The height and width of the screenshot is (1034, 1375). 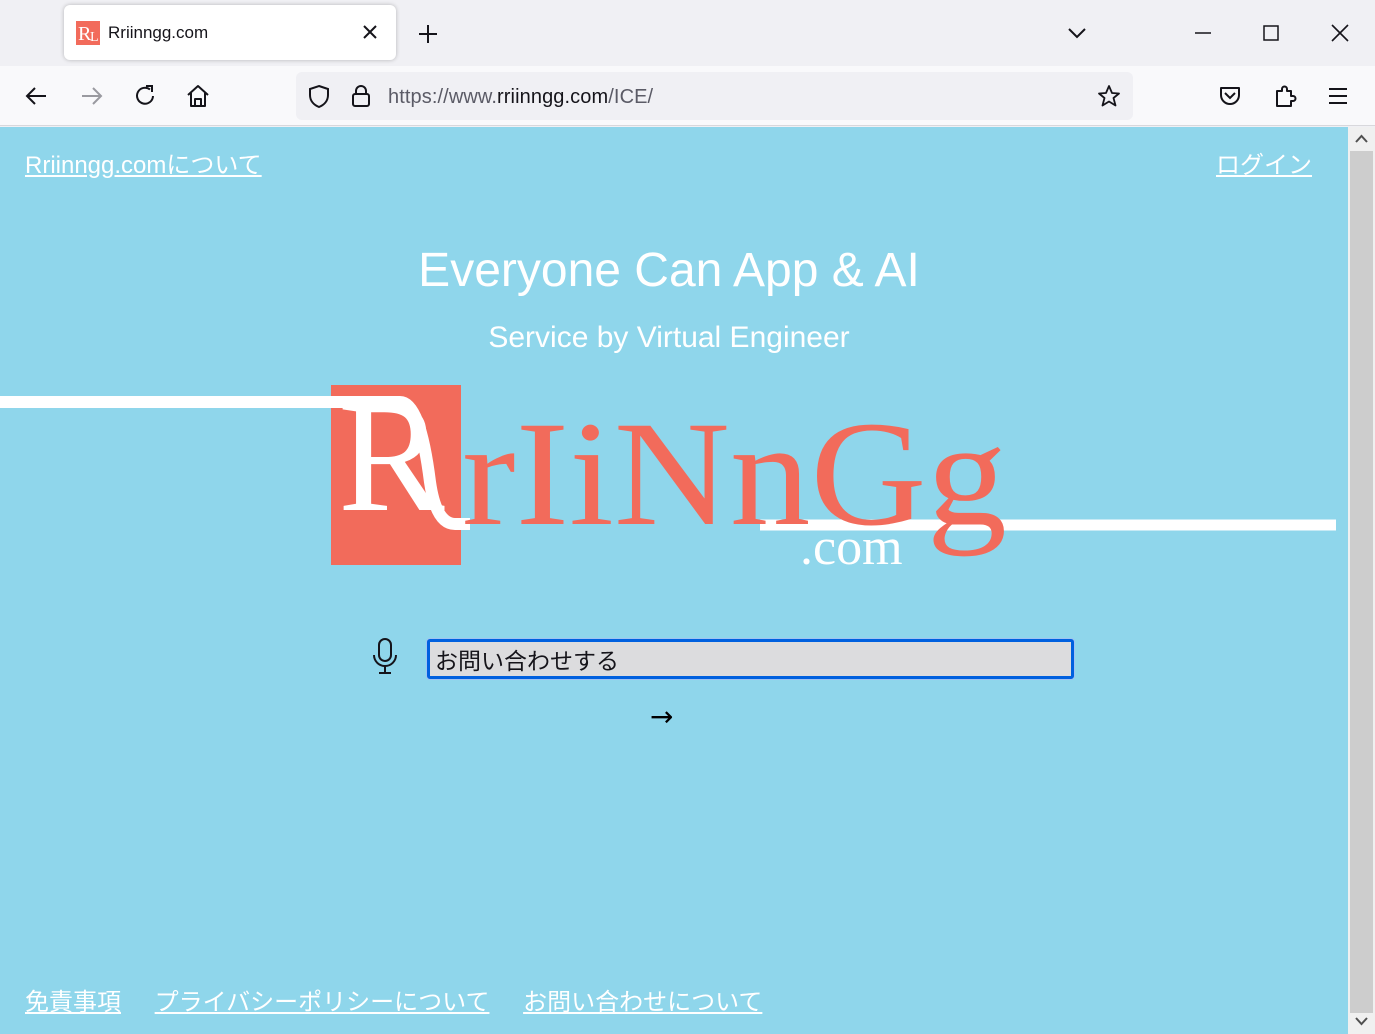 What do you see at coordinates (687, 33) in the screenshot?
I see `browser-titlebar: R L Rriinngg.com` at bounding box center [687, 33].